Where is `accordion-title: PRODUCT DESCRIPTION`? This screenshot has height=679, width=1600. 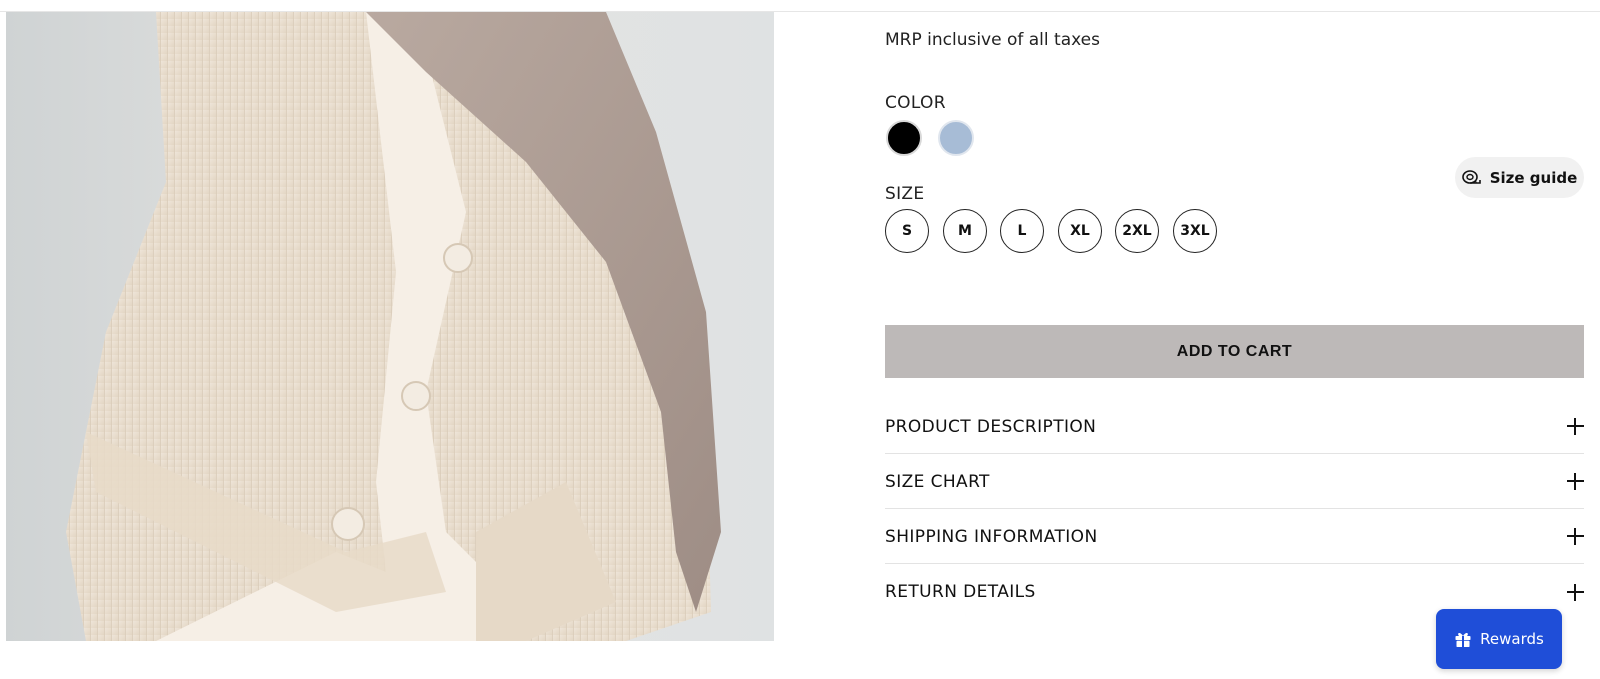 accordion-title: PRODUCT DESCRIPTION is located at coordinates (991, 426).